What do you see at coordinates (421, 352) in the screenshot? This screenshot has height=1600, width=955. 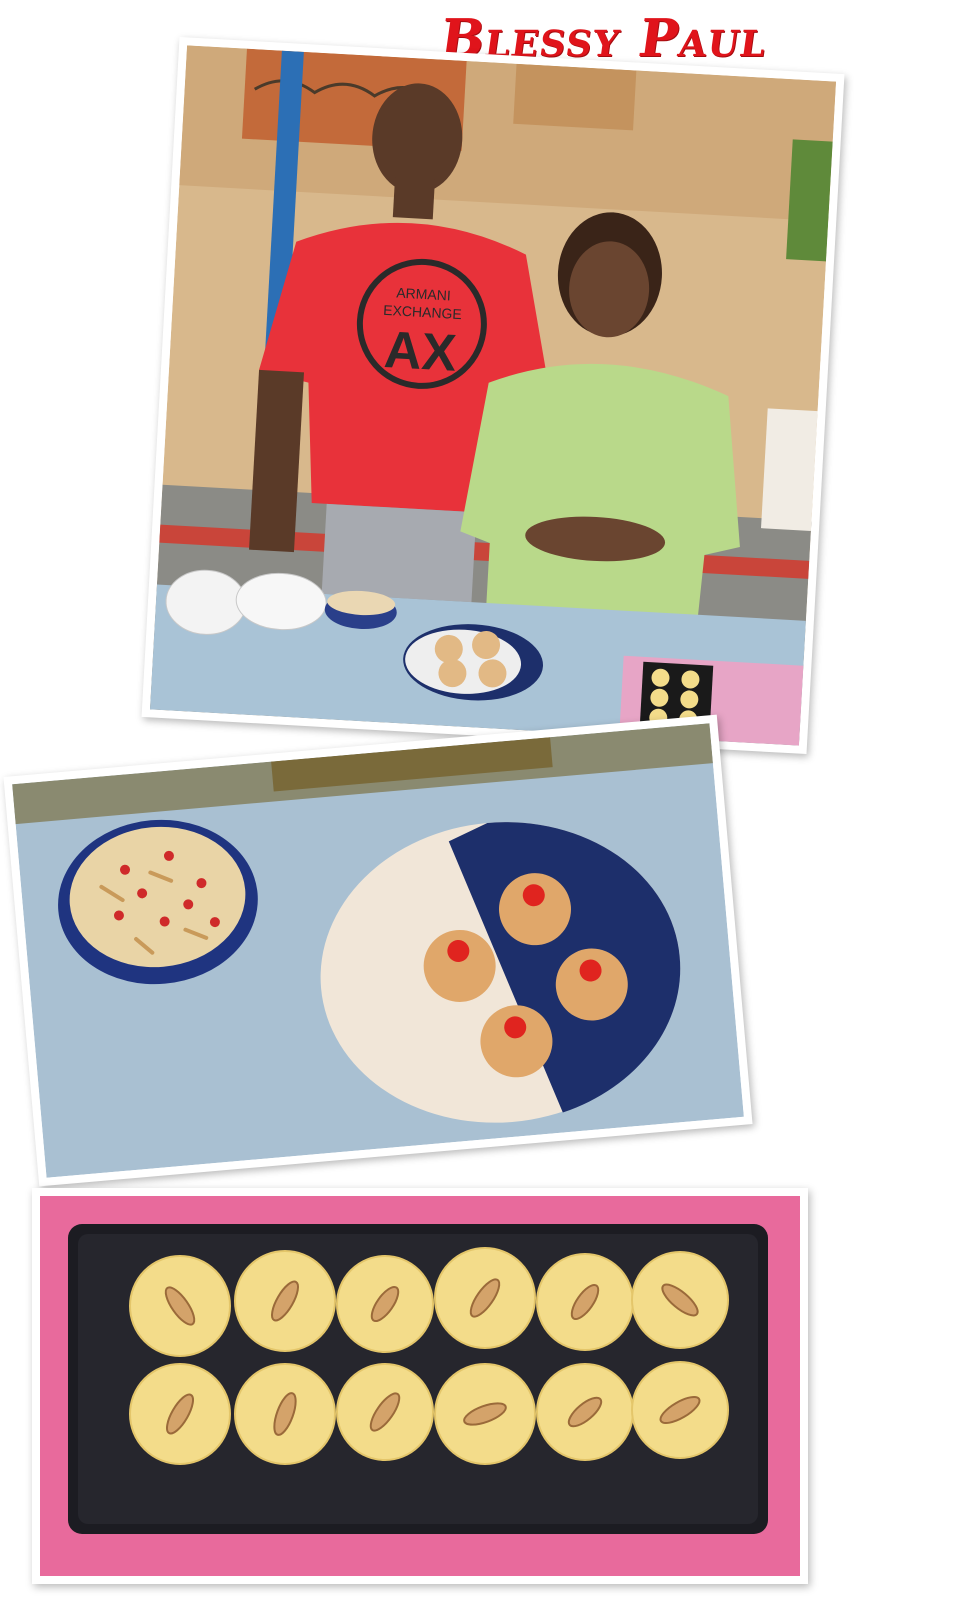 I see `shirt-logo: AX` at bounding box center [421, 352].